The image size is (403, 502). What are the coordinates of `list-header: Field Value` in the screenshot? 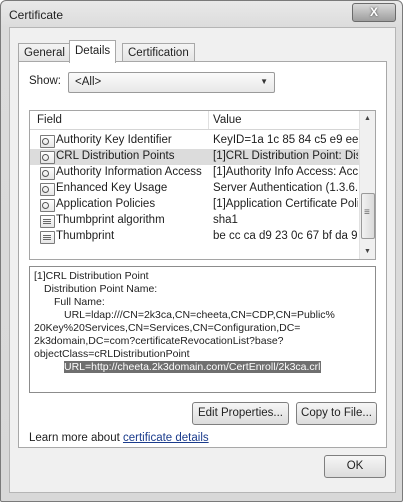 It's located at (195, 120).